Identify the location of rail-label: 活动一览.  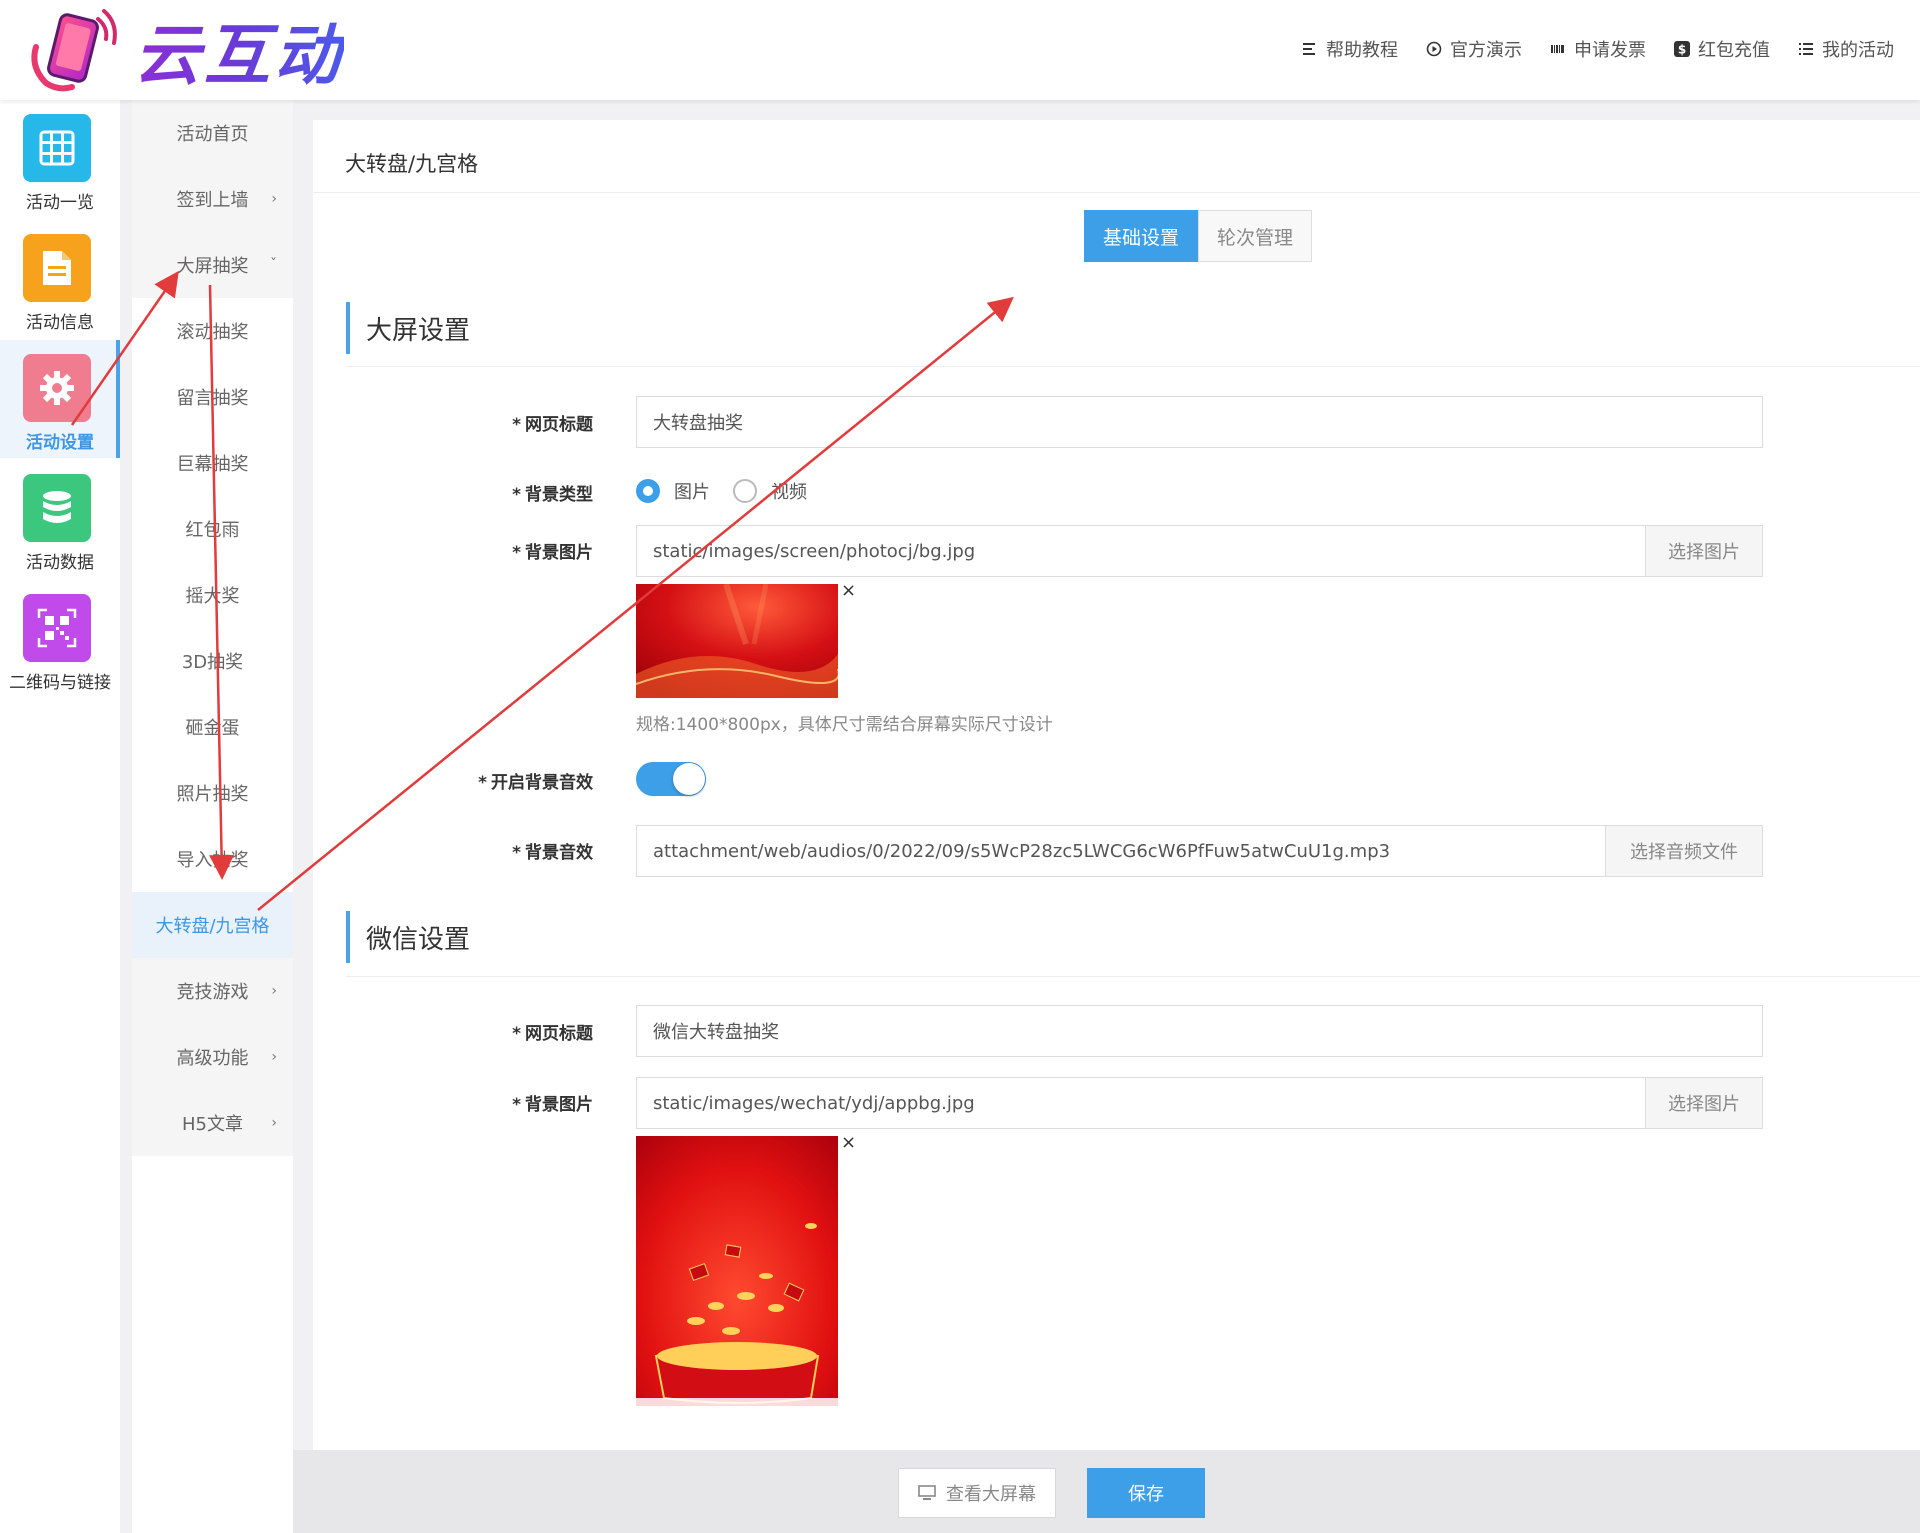
(60, 203).